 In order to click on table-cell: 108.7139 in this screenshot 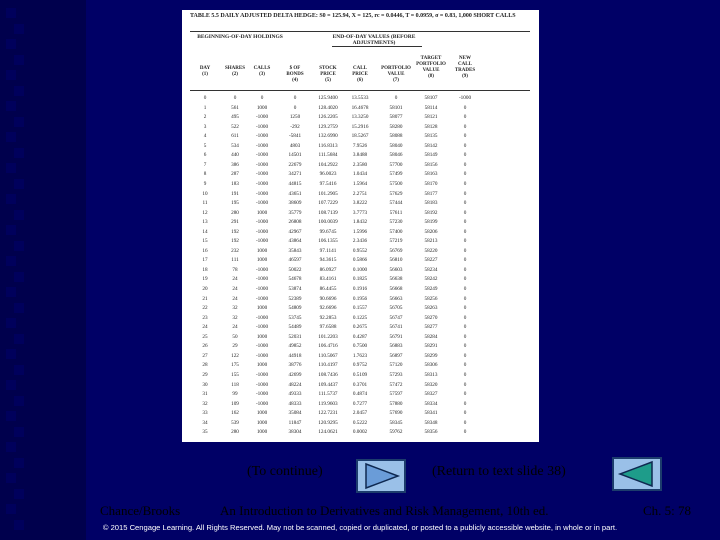, I will do `click(328, 212)`.